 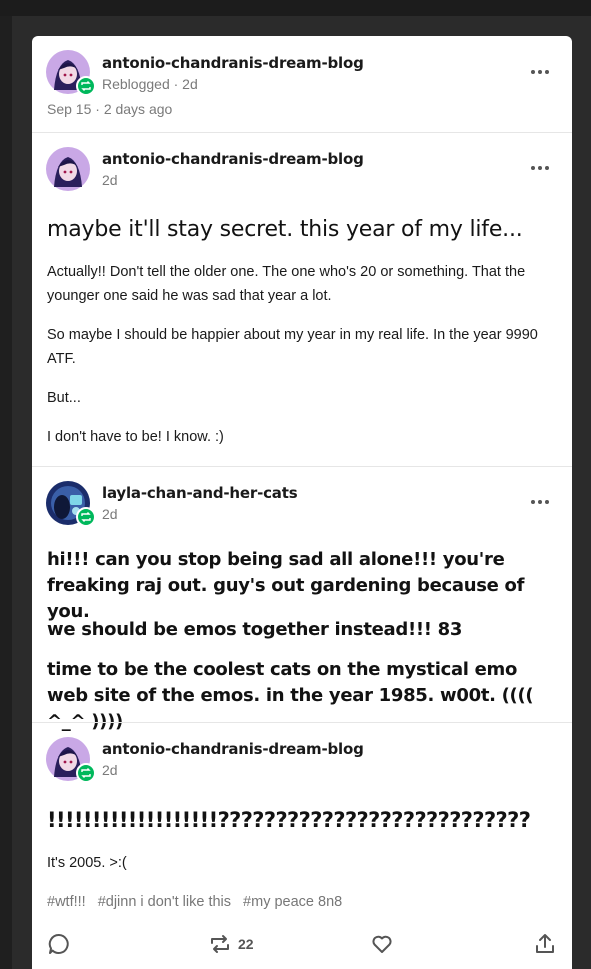 I want to click on reblog-count: 22, so click(x=246, y=944).